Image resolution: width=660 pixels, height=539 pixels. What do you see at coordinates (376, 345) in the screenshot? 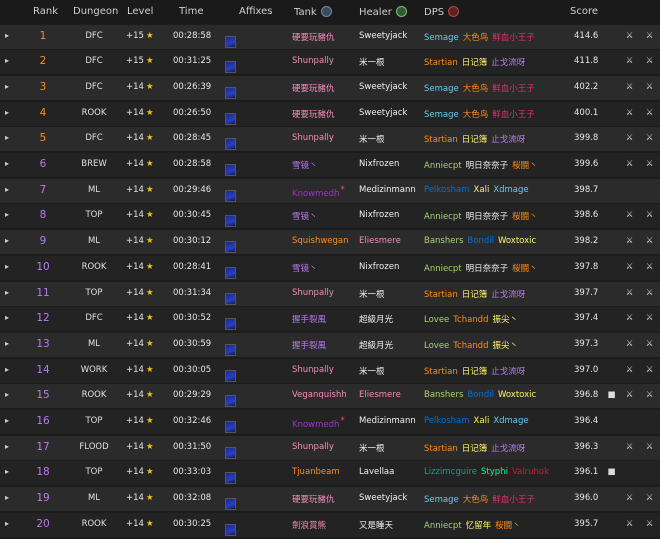
I see `healer-player: 超級月光` at bounding box center [376, 345].